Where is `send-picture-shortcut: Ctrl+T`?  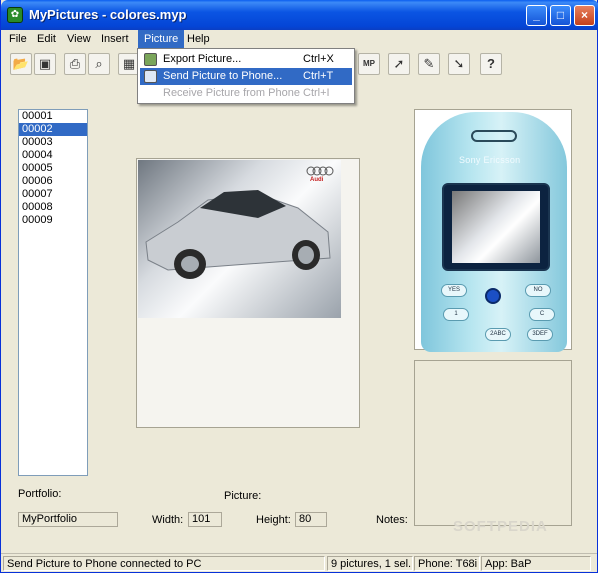
send-picture-shortcut: Ctrl+T is located at coordinates (318, 76).